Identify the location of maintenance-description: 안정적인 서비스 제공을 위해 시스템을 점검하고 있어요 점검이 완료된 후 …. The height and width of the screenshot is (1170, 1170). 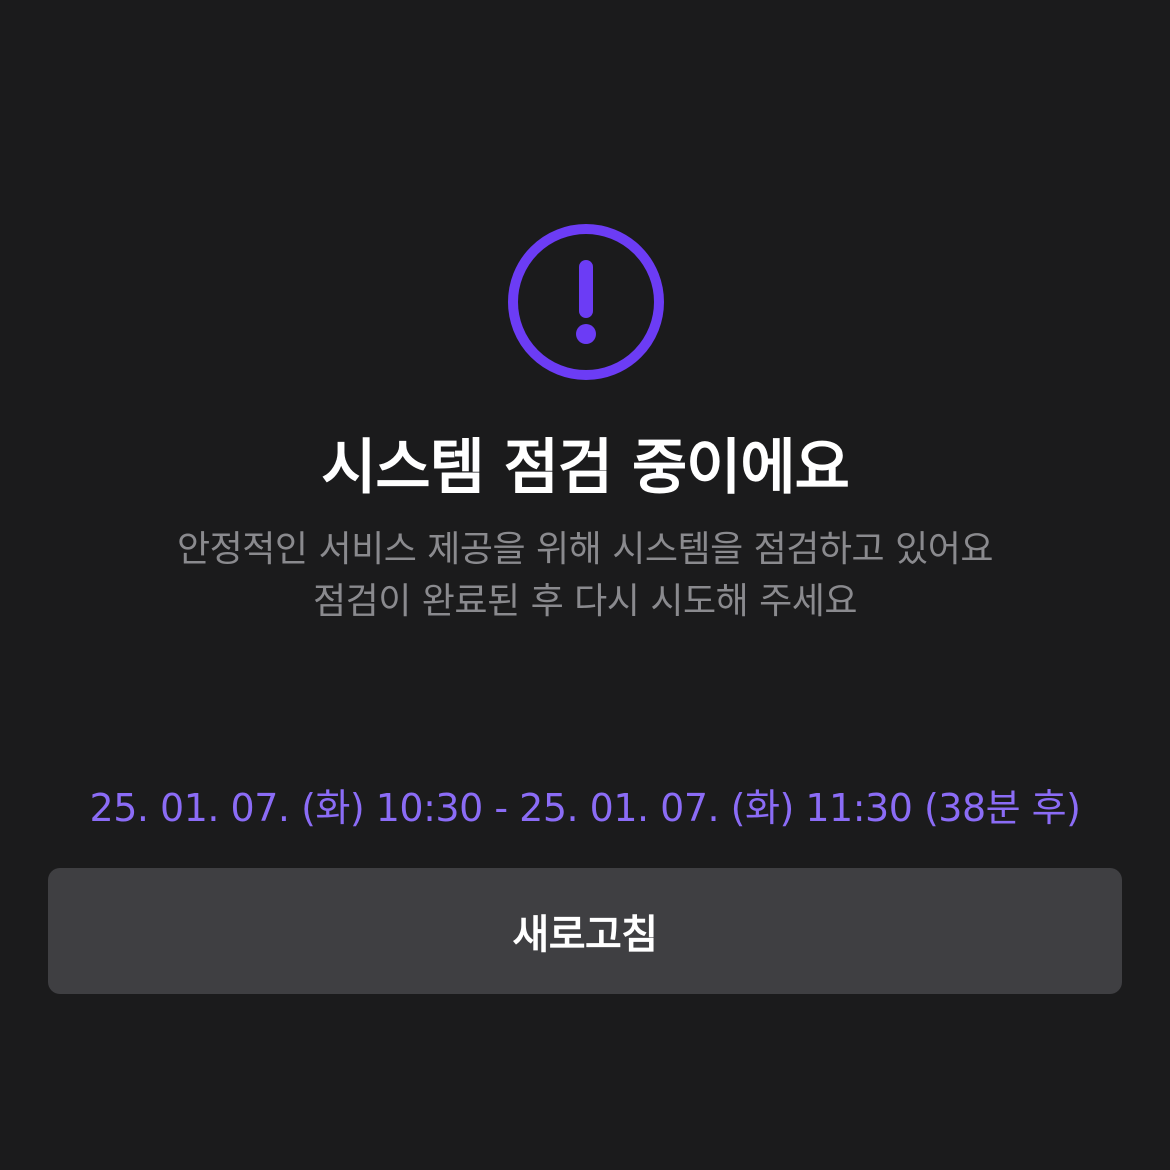
(585, 576).